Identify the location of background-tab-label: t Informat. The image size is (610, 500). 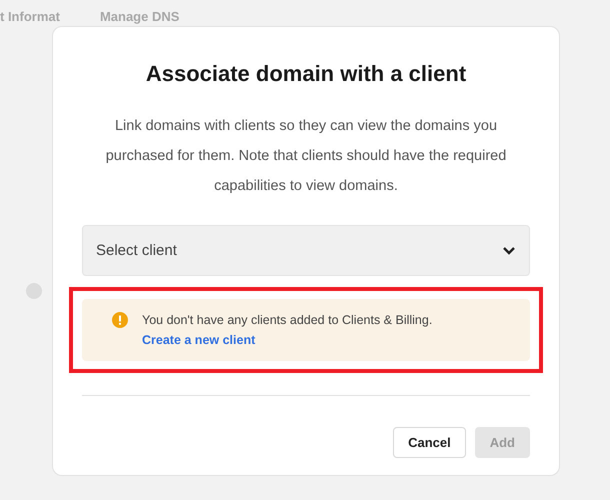
(30, 16).